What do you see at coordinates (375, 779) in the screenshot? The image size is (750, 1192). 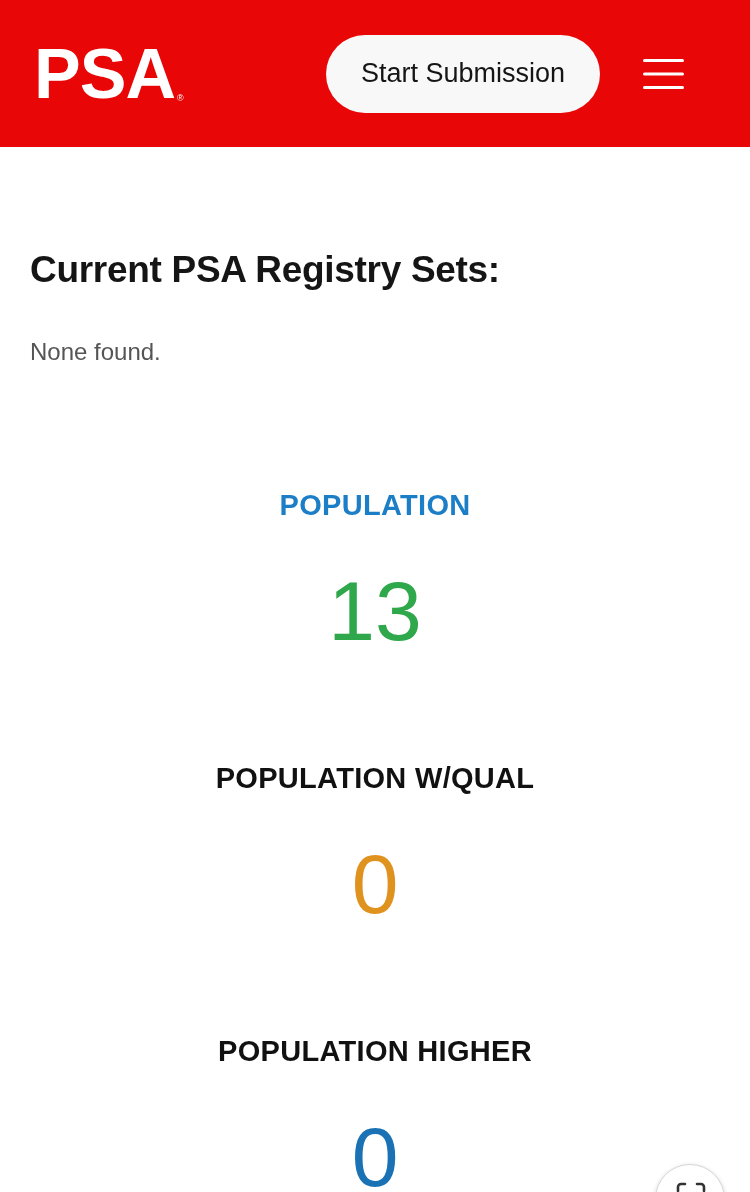 I see `stat-label: POPULATION W/QUAL` at bounding box center [375, 779].